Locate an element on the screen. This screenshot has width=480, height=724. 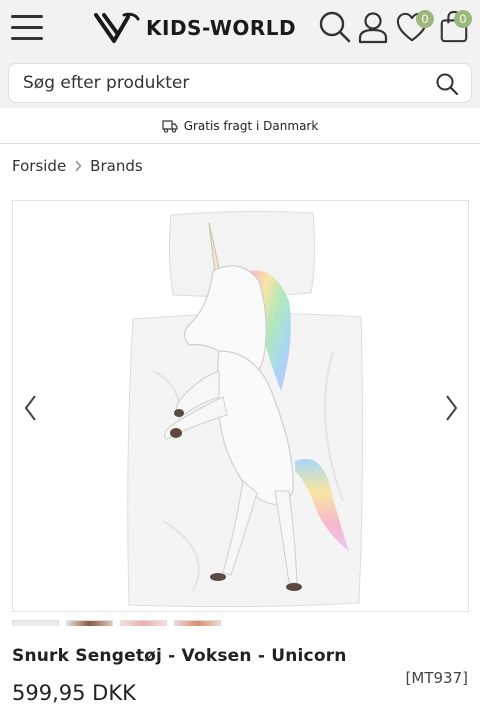
shipping-banner: Gratis fragt i Danmark is located at coordinates (240, 126).